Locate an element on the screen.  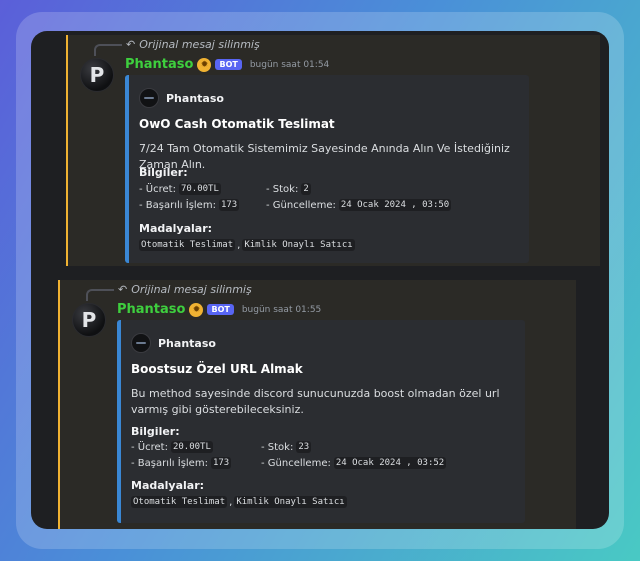
message-header: Phantaso ✹ BOT bugün saat 01:54 is located at coordinates (227, 64).